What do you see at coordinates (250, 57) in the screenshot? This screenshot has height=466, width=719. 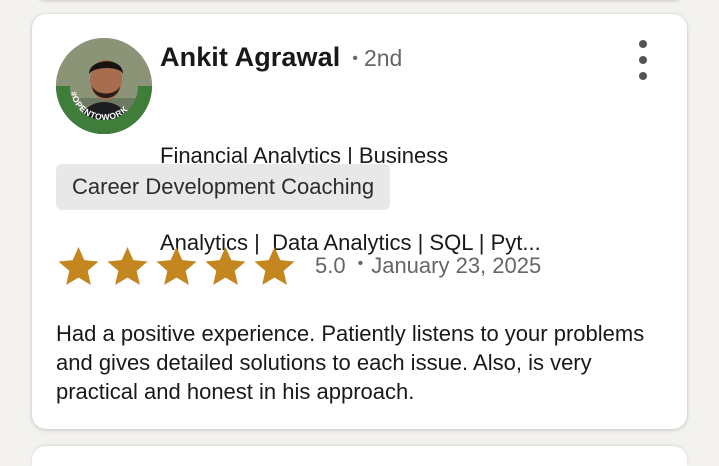 I see `reviewer-name: Ankit Agrawal` at bounding box center [250, 57].